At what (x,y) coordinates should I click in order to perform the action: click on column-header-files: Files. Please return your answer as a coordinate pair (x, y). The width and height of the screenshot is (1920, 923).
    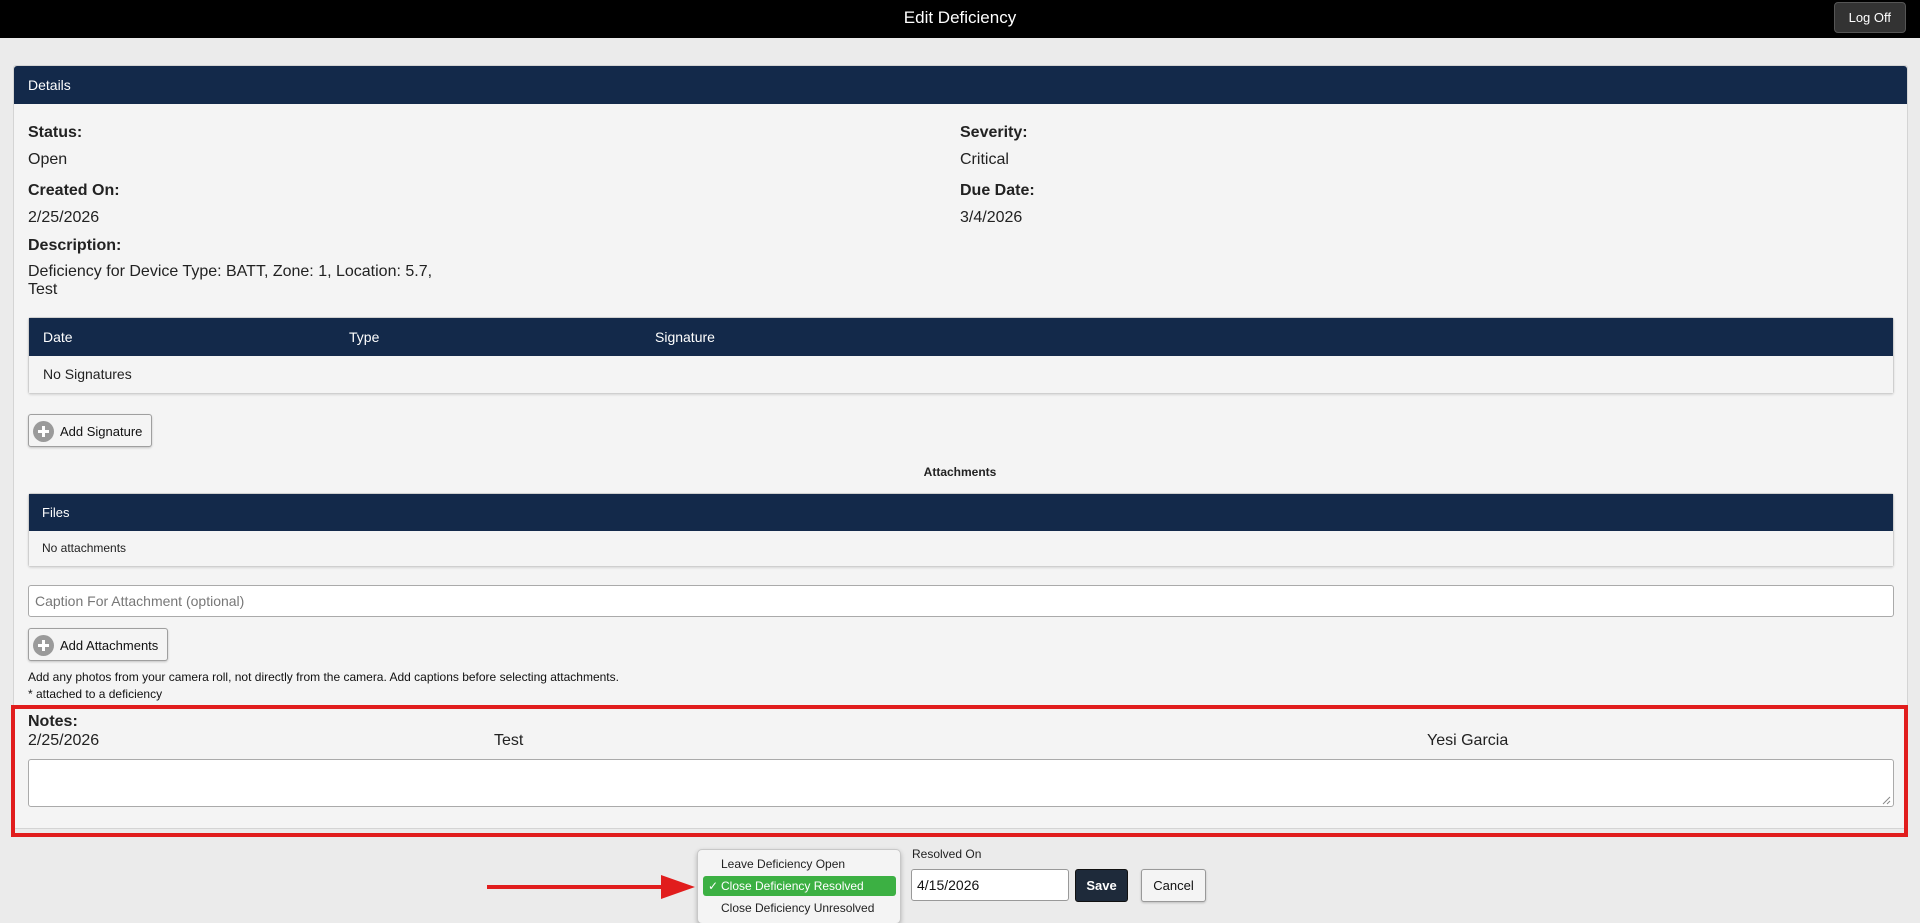
    Looking at the image, I should click on (55, 512).